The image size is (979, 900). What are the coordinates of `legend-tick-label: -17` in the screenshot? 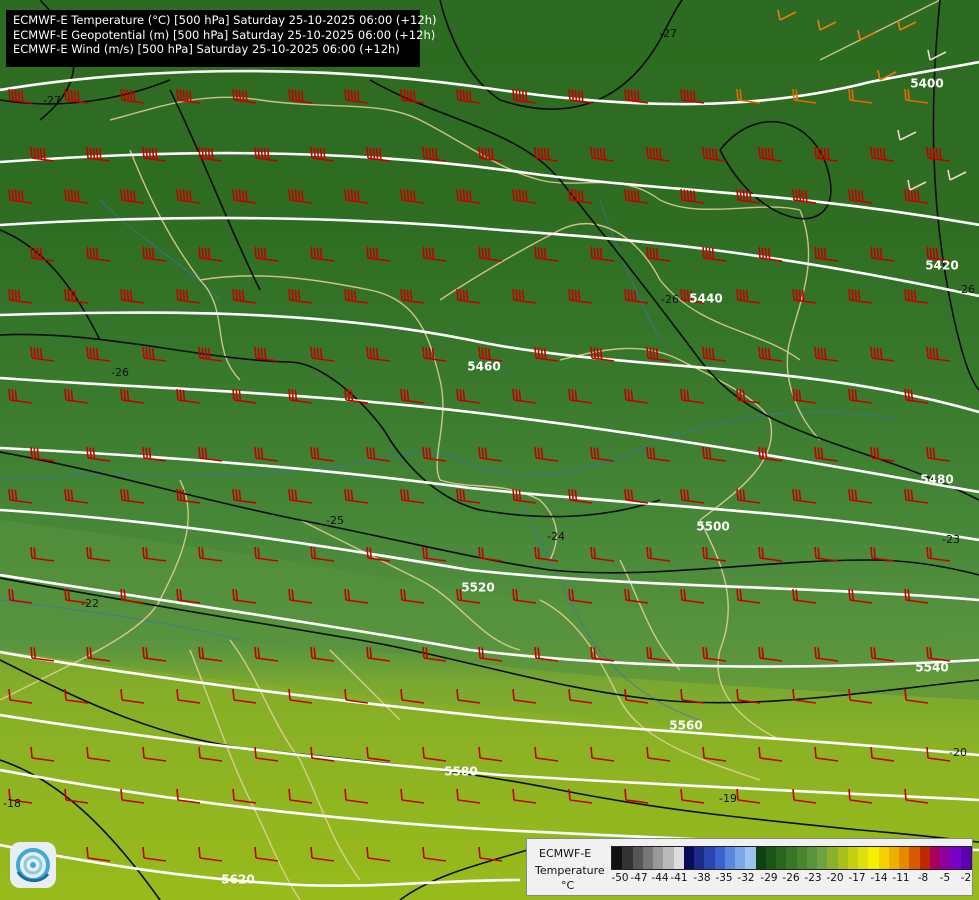 It's located at (857, 878).